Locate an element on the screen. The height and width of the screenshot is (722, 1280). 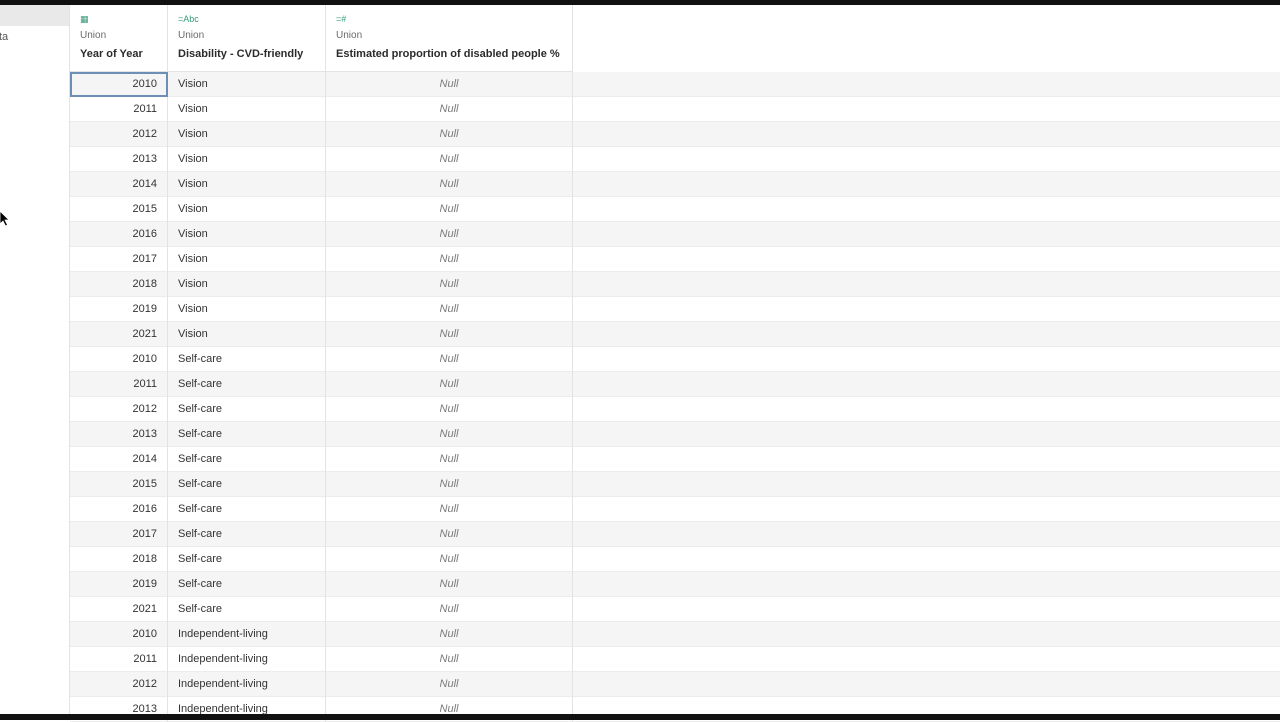
table-row: 2013 Vision Null is located at coordinates (675, 159).